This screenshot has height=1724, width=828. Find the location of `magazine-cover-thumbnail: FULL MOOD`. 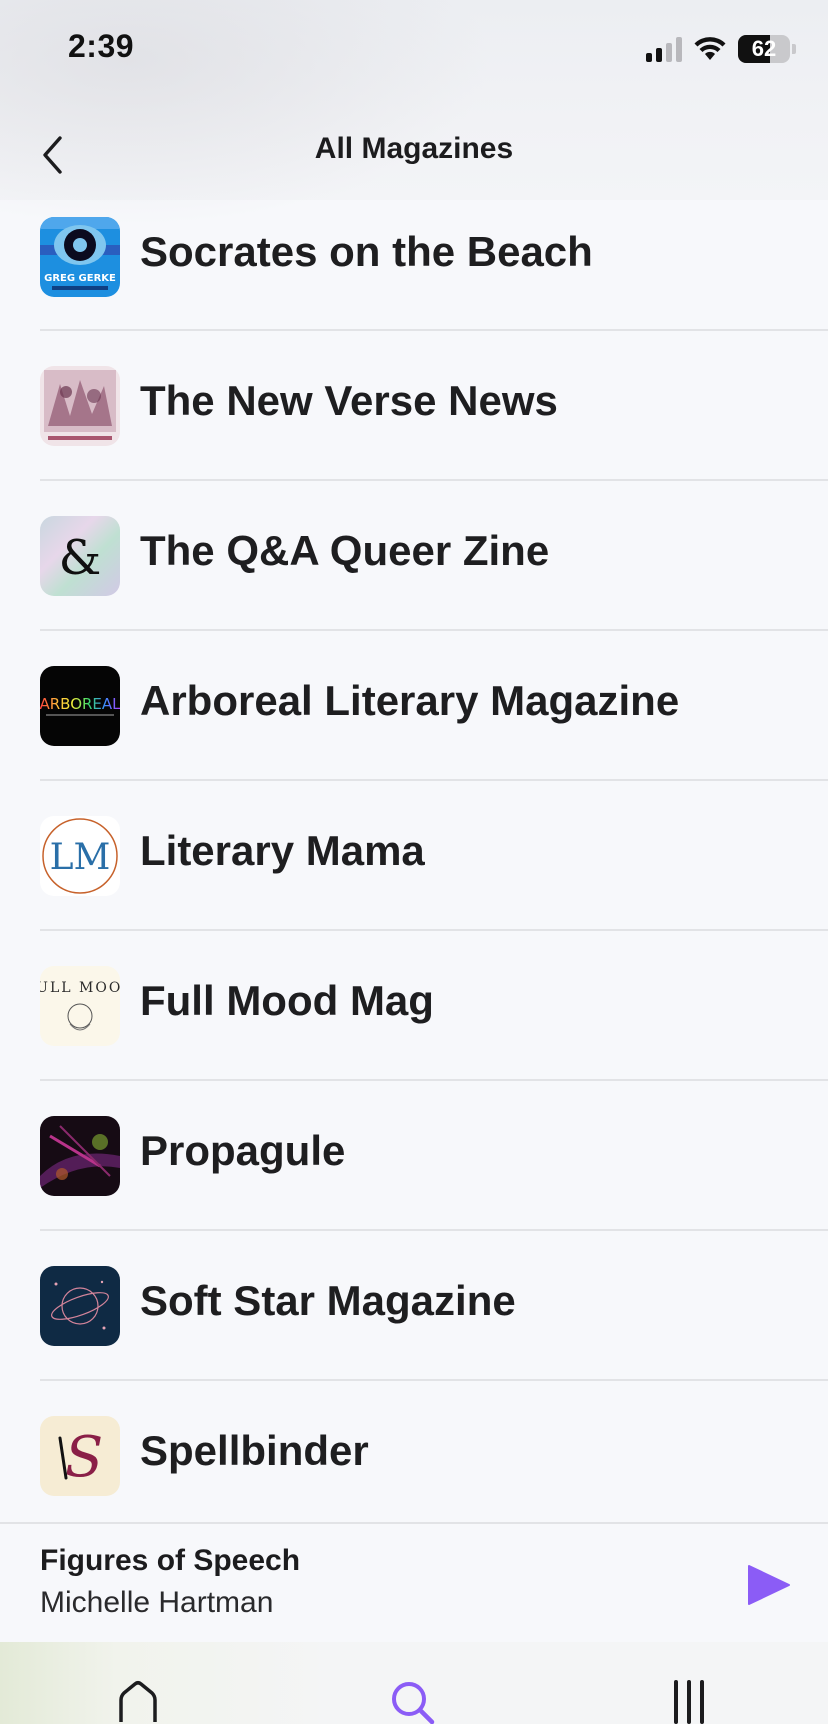

magazine-cover-thumbnail: FULL MOOD is located at coordinates (80, 1006).